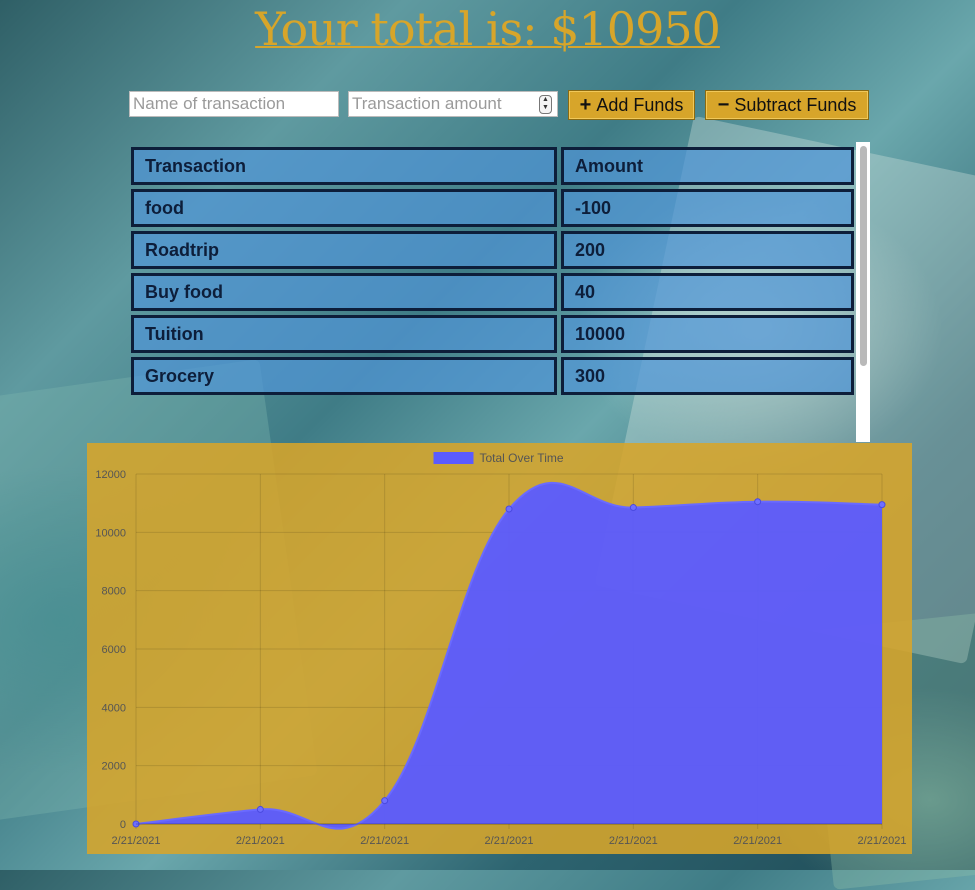  Describe the element at coordinates (707, 292) in the screenshot. I see `transaction-amount-cell: 40` at that location.